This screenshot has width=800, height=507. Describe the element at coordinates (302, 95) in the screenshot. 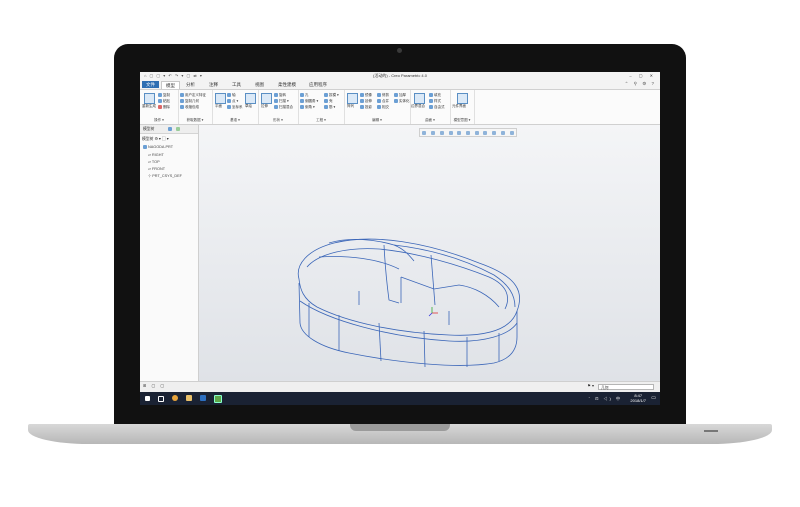

I see `hole-icon` at that location.